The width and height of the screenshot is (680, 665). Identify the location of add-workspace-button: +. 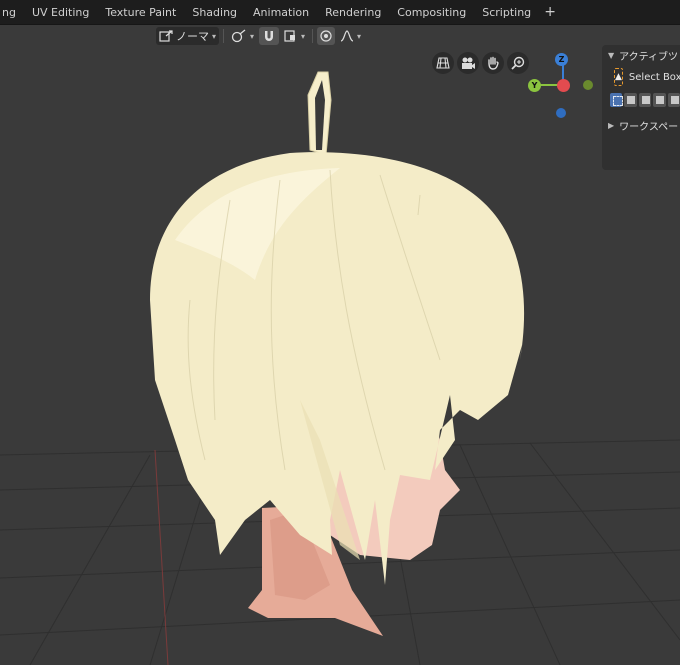
(550, 12).